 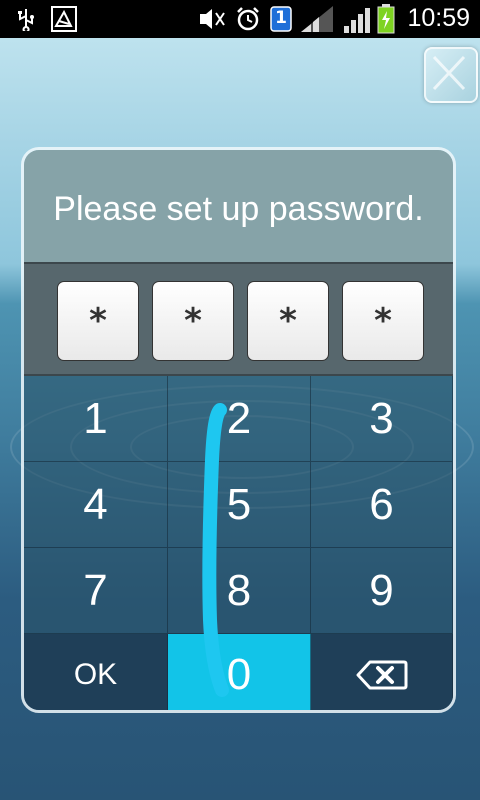 What do you see at coordinates (238, 319) in the screenshot?
I see `password-digits: * * * *` at bounding box center [238, 319].